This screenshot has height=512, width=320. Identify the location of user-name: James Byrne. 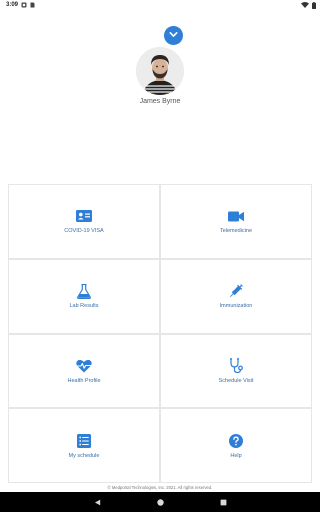
(160, 101).